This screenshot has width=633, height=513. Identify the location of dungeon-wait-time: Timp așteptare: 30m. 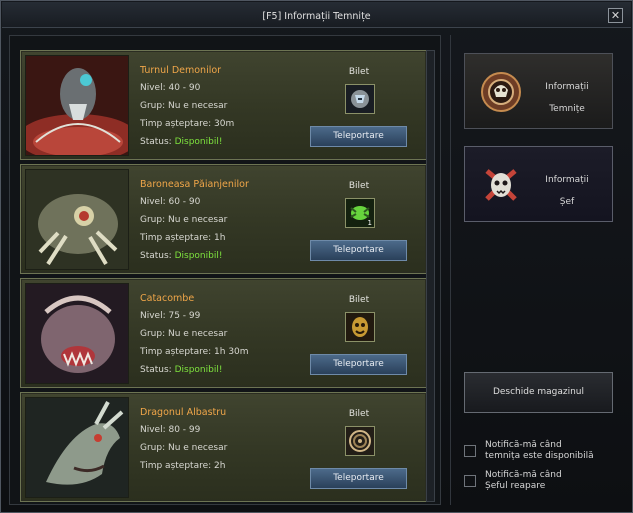
(187, 124).